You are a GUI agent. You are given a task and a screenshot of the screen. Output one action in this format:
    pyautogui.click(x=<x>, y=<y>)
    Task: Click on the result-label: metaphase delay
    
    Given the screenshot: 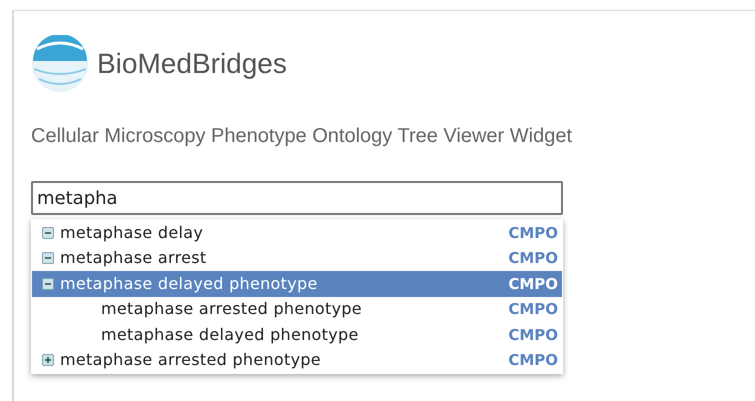 What is the action you would take?
    pyautogui.click(x=132, y=233)
    